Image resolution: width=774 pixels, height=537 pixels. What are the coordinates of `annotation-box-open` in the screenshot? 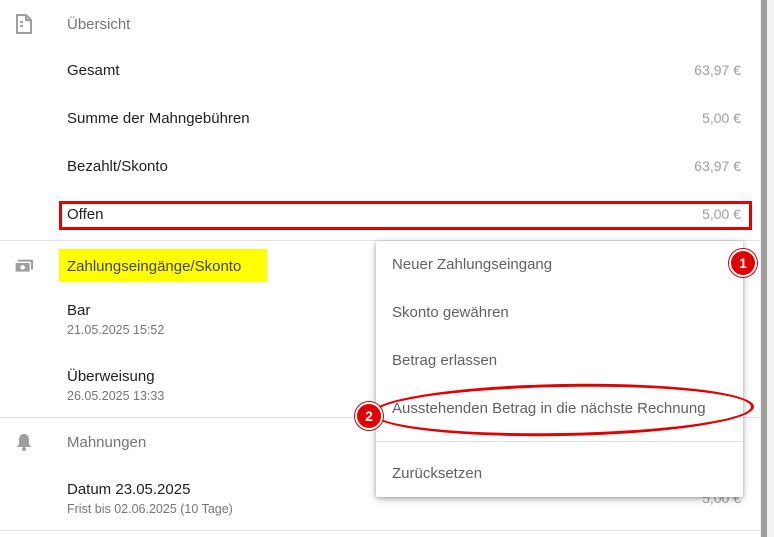 It's located at (405, 215).